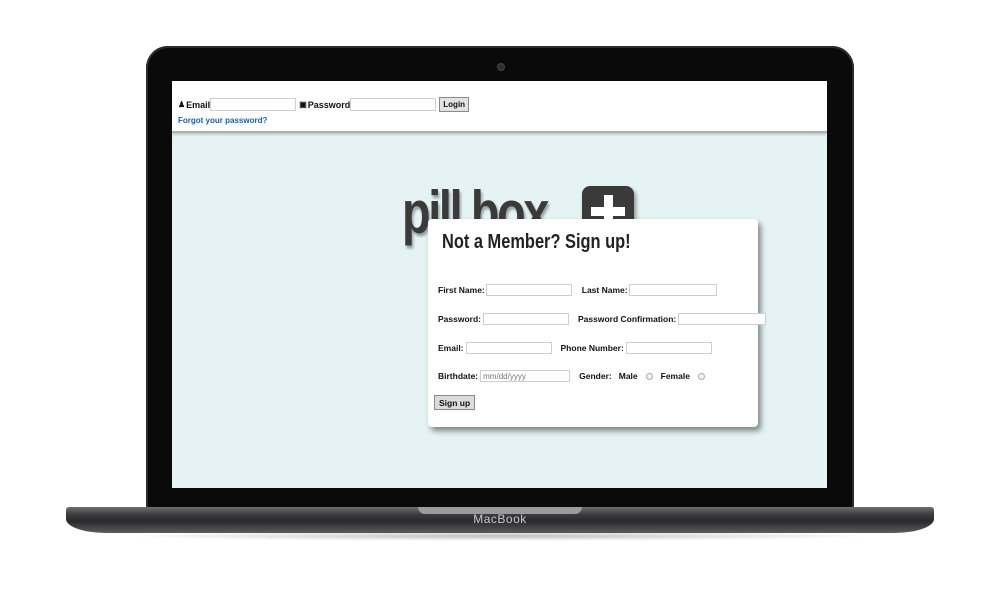 The width and height of the screenshot is (1000, 600). Describe the element at coordinates (501, 67) in the screenshot. I see `camera-icon` at that location.